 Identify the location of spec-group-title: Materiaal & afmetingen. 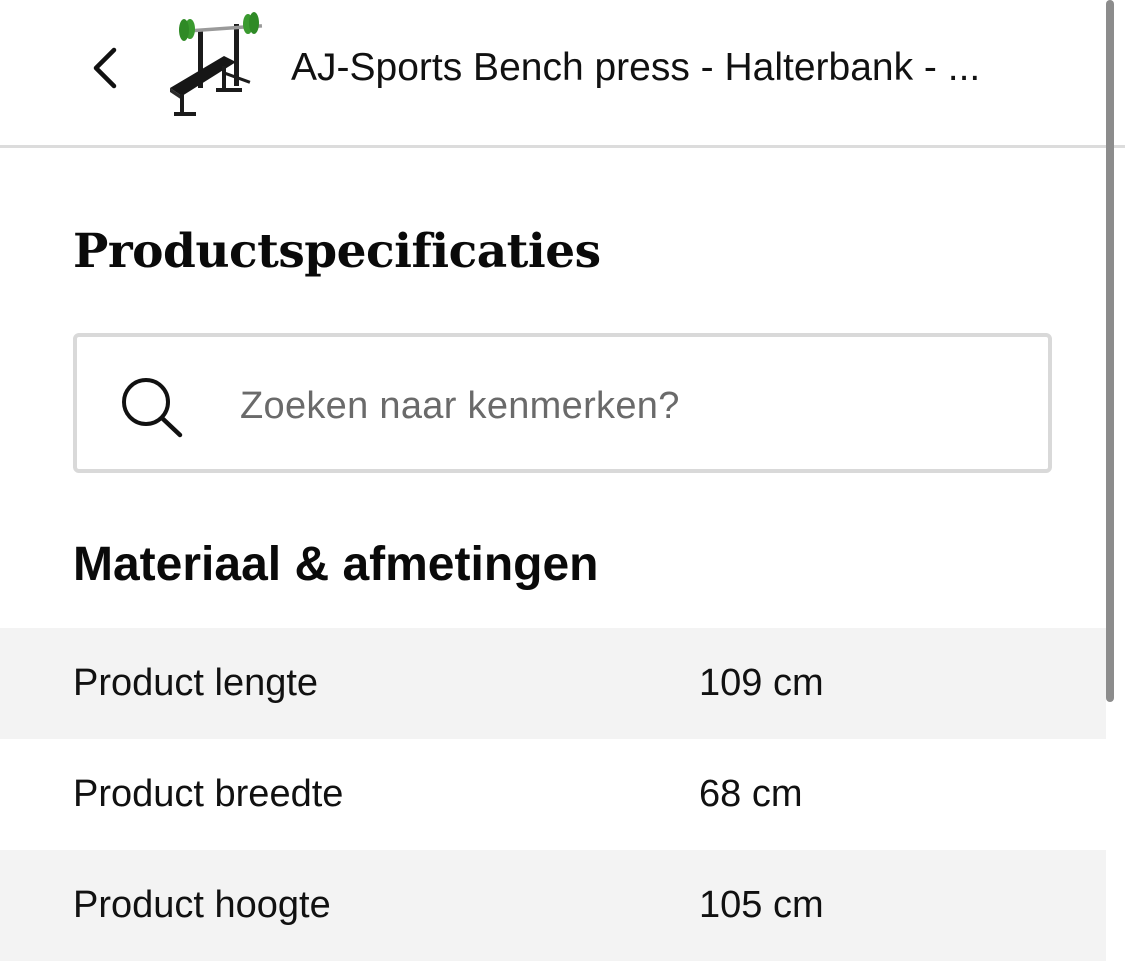
(336, 564).